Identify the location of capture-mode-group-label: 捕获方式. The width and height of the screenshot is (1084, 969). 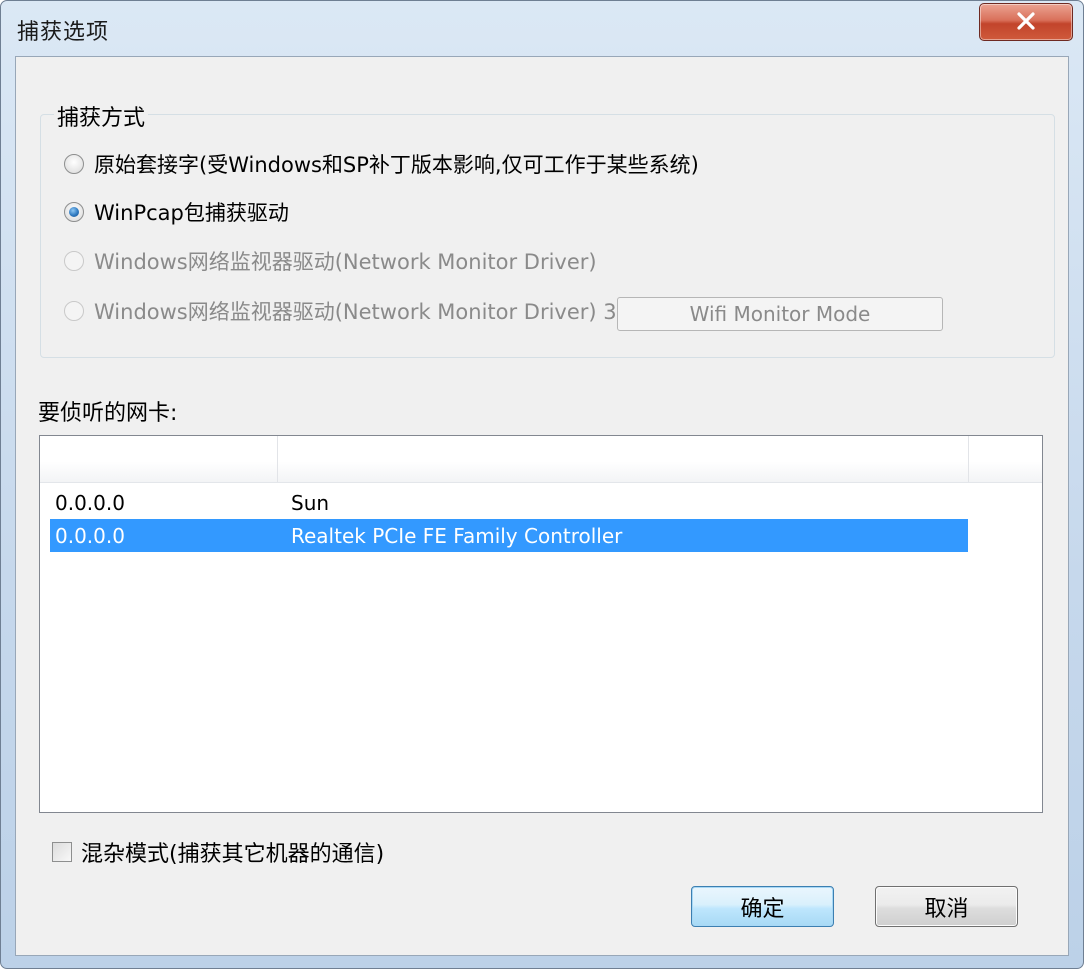
(101, 116).